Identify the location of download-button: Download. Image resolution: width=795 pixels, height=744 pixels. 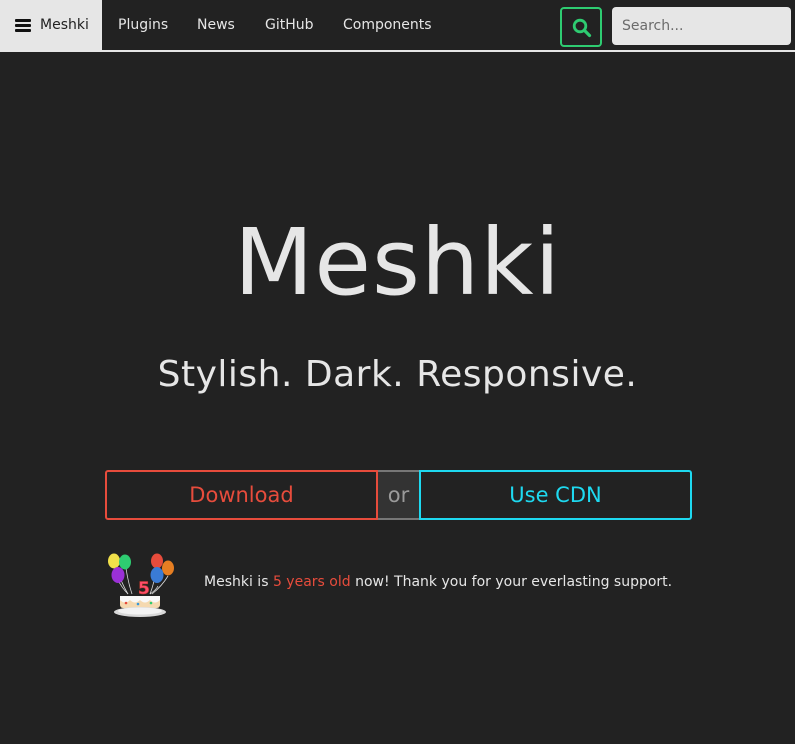
(241, 495).